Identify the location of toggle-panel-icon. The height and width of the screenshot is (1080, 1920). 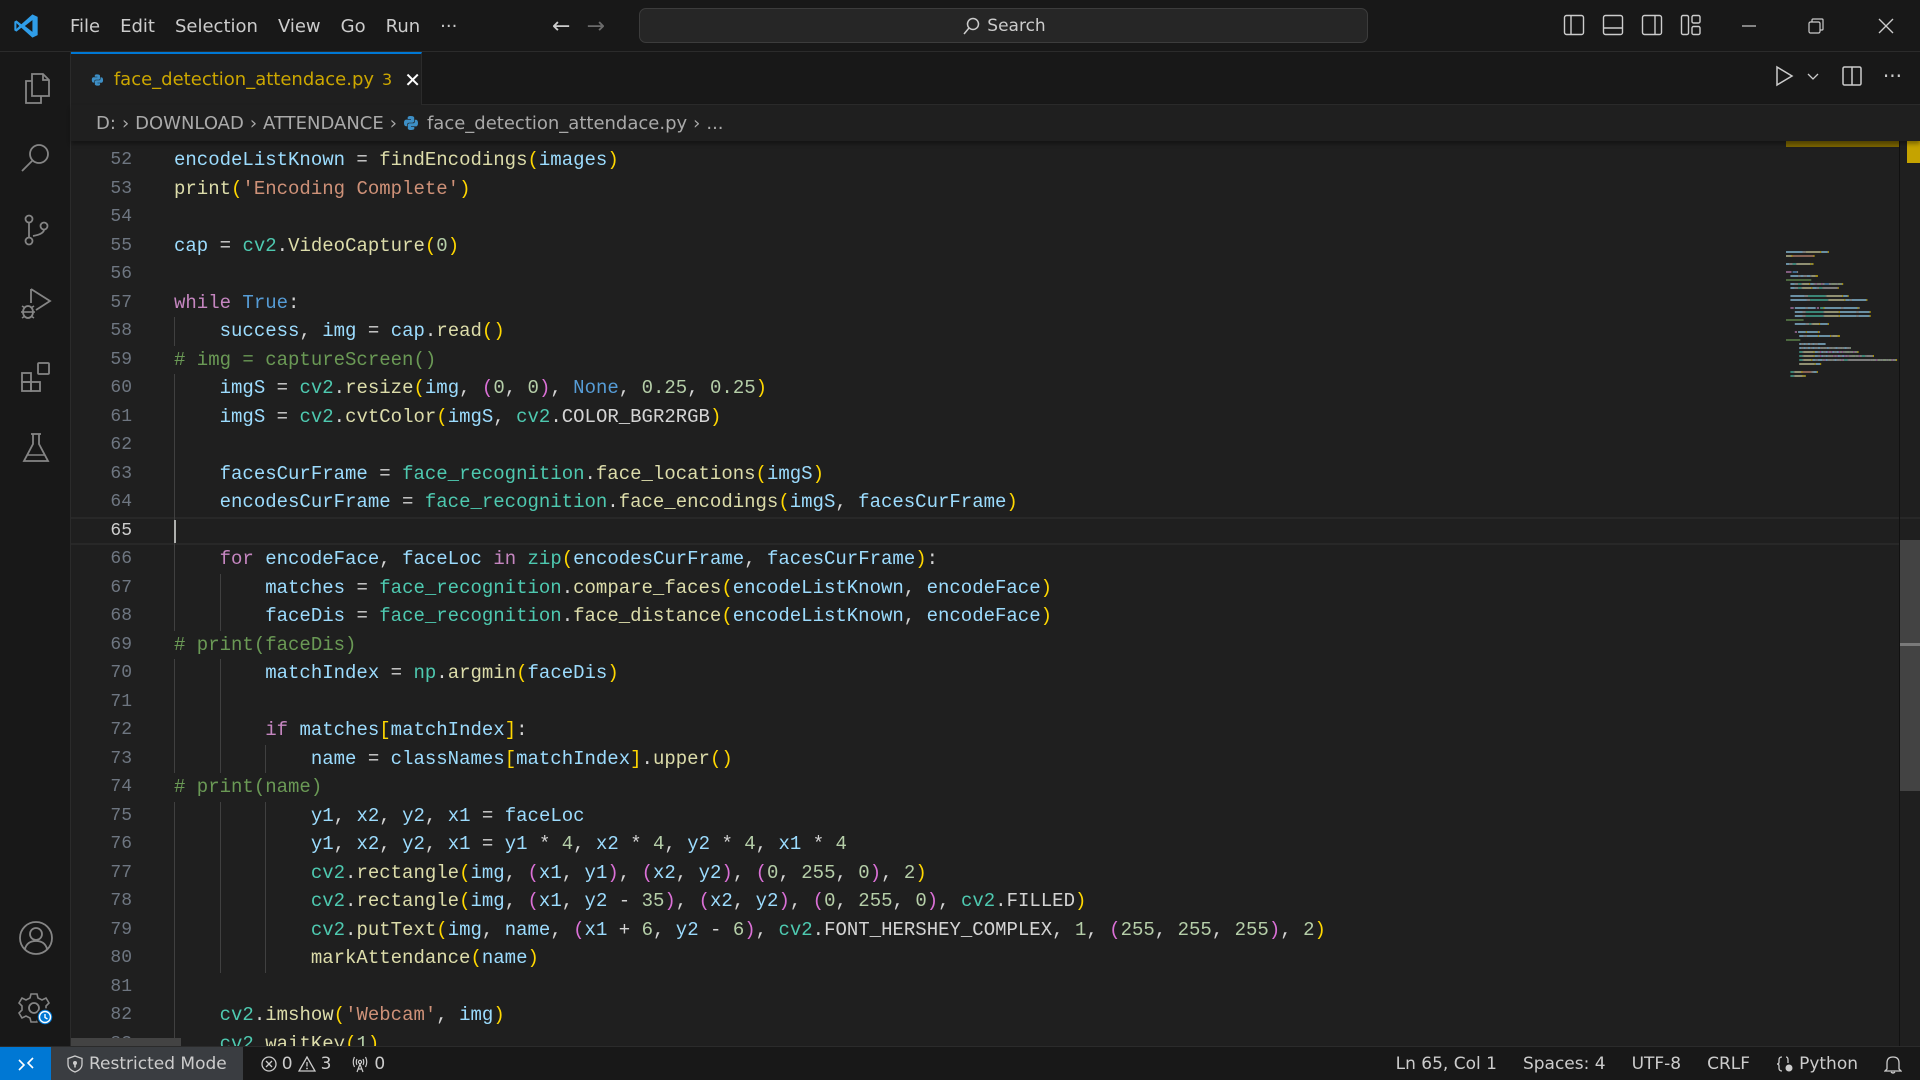
(1613, 25).